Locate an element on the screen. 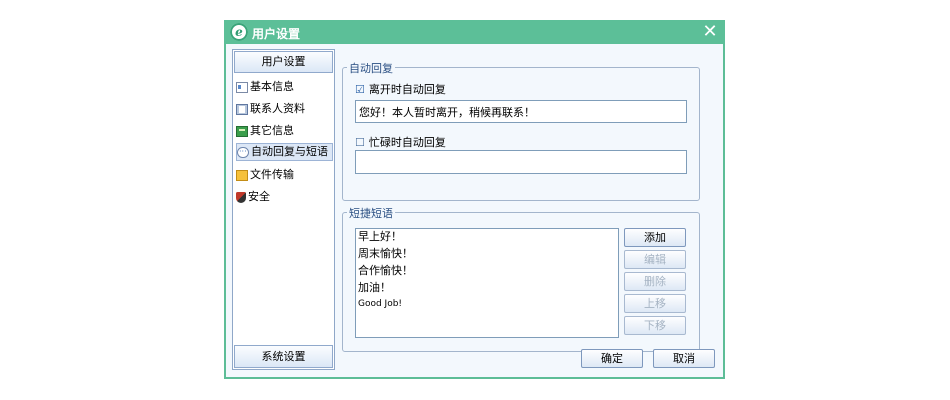  sidebar-item-security: 安全 is located at coordinates (255, 197).